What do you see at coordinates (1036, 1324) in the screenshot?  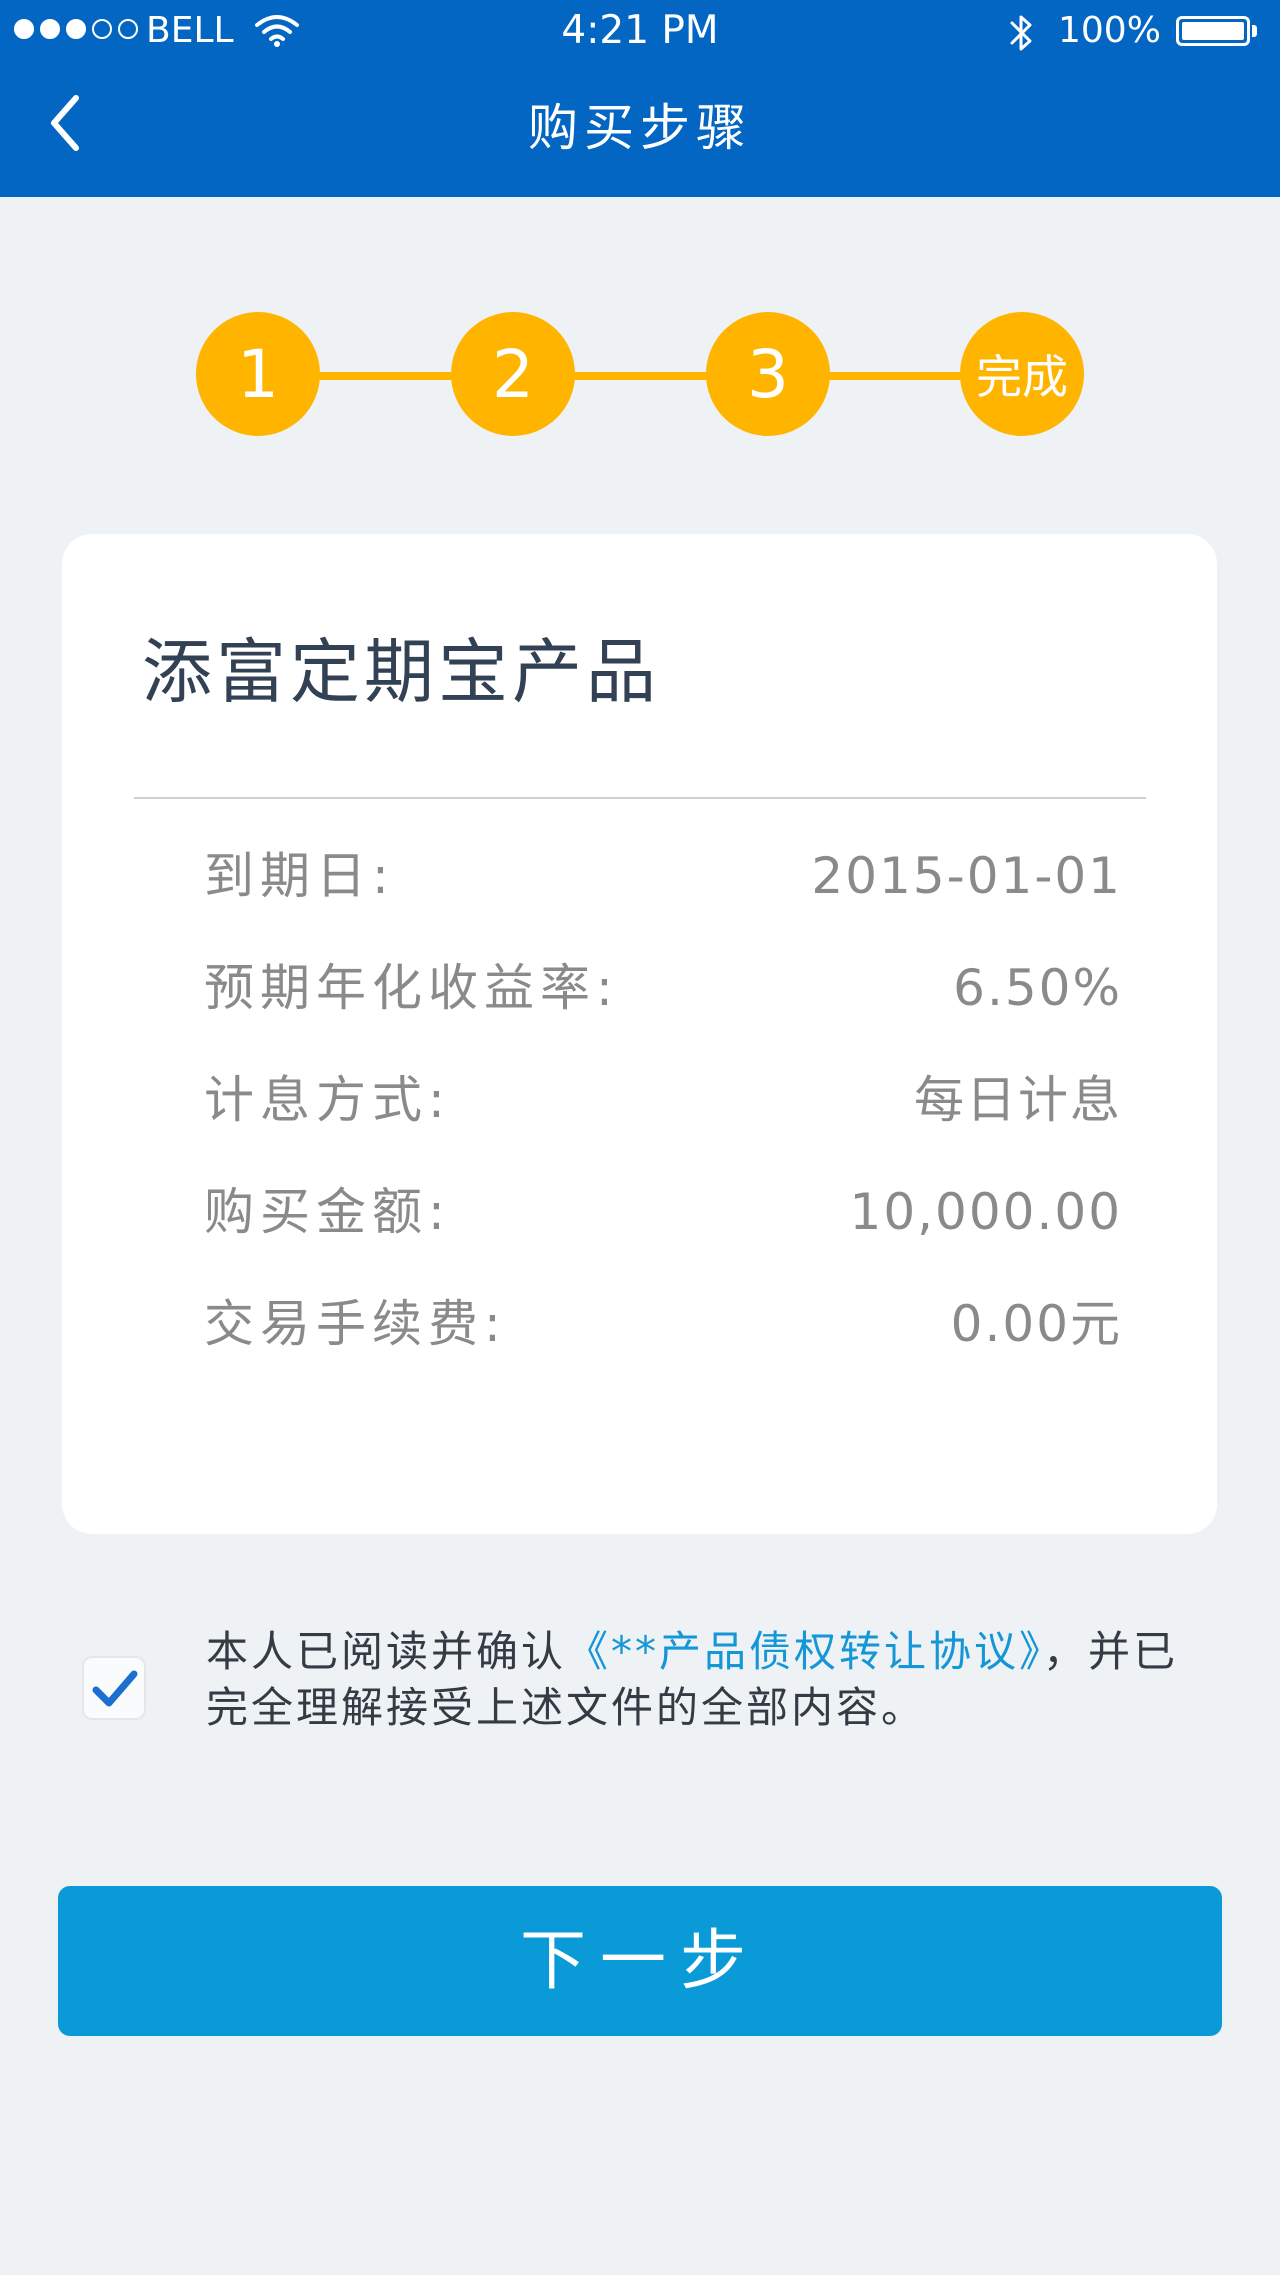 I see `detail-value: 0.00元` at bounding box center [1036, 1324].